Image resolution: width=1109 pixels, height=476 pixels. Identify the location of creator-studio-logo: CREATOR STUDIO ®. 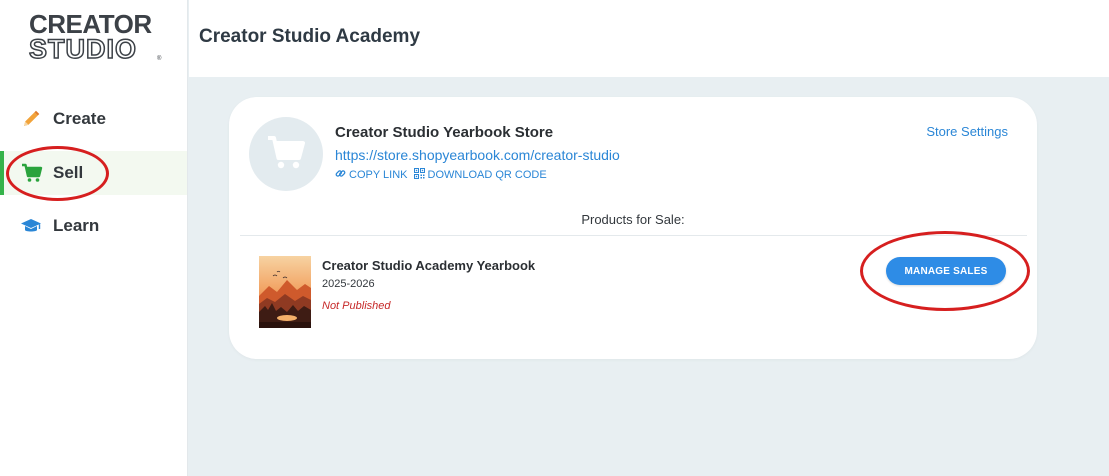
(96, 36).